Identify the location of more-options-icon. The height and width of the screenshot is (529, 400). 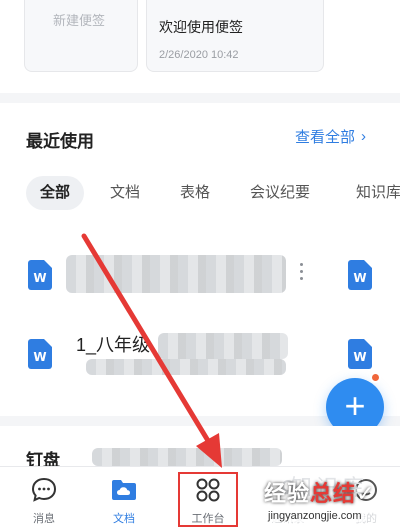
(302, 272).